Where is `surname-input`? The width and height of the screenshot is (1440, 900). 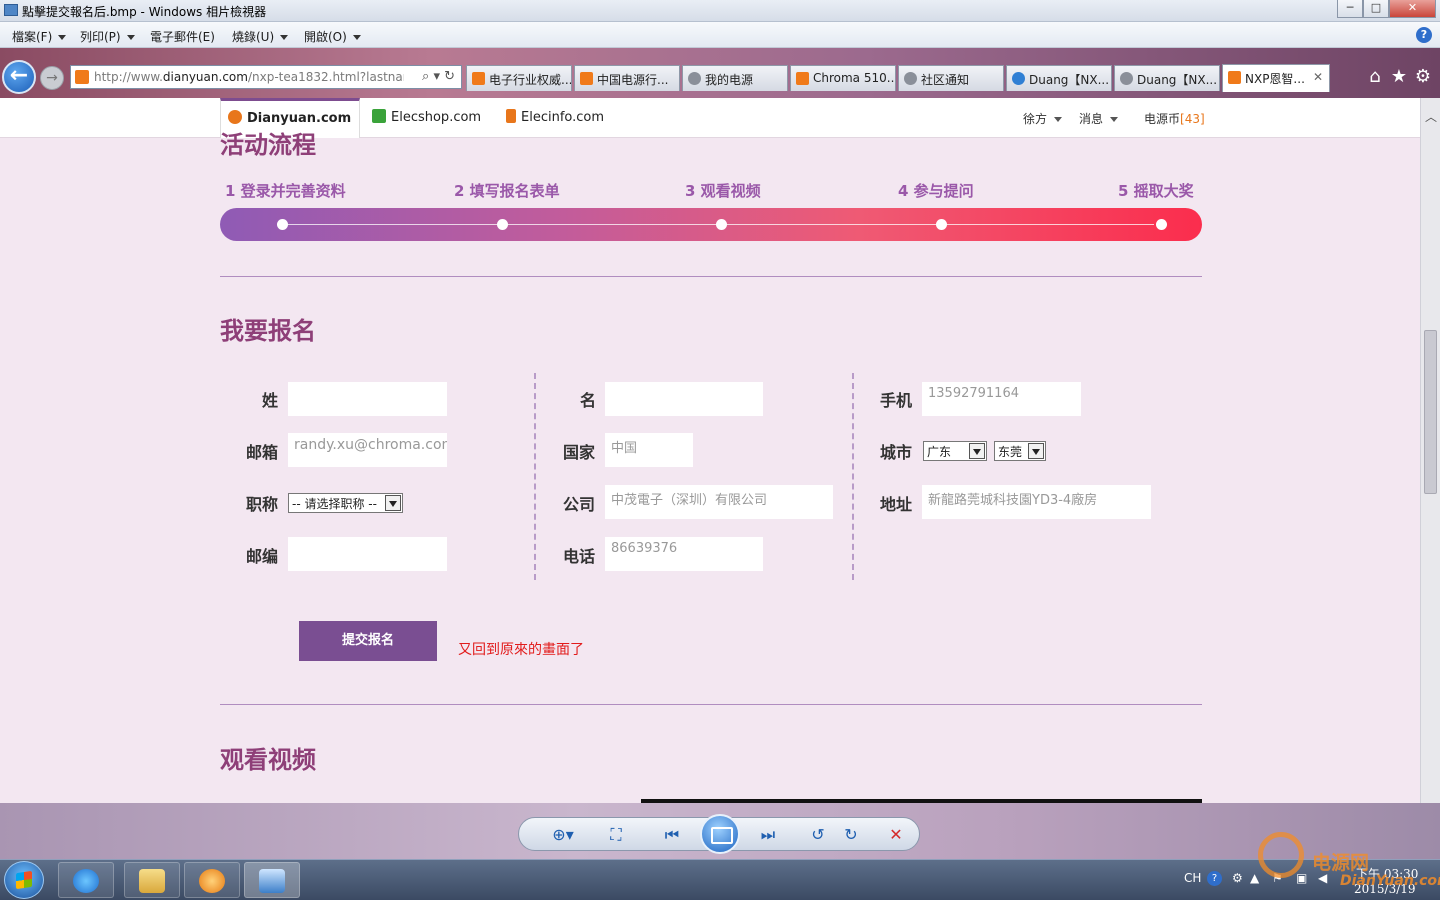 surname-input is located at coordinates (367, 399).